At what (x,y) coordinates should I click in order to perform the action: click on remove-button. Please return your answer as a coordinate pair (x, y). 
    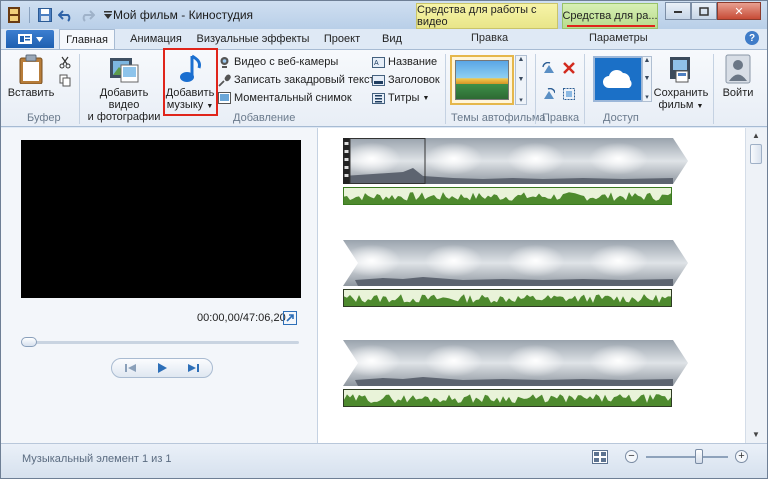
    Looking at the image, I should click on (568, 68).